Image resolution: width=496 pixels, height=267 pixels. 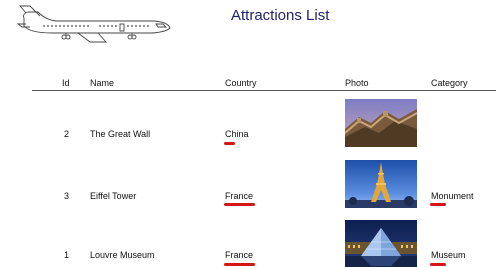 What do you see at coordinates (452, 196) in the screenshot?
I see `row-2-category: Monument` at bounding box center [452, 196].